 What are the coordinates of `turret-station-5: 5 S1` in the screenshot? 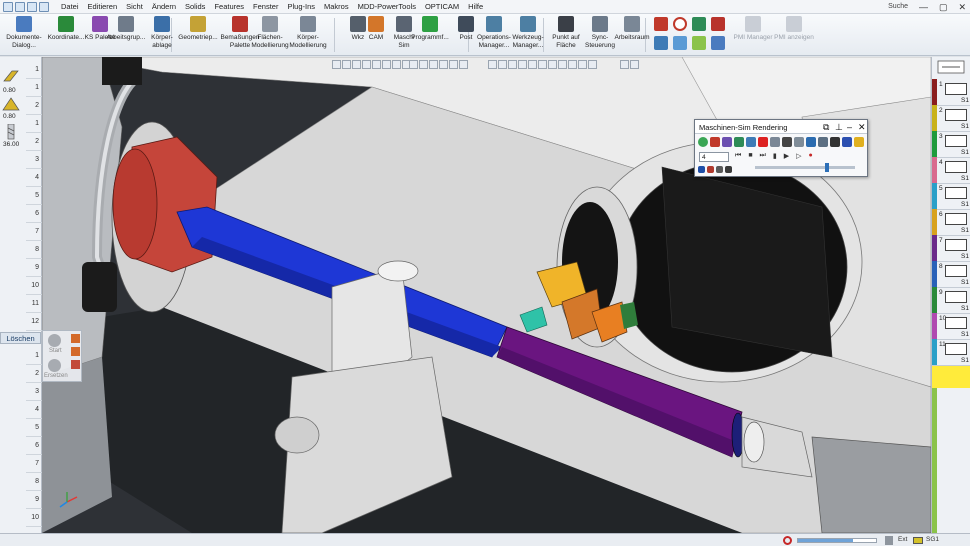 It's located at (951, 196).